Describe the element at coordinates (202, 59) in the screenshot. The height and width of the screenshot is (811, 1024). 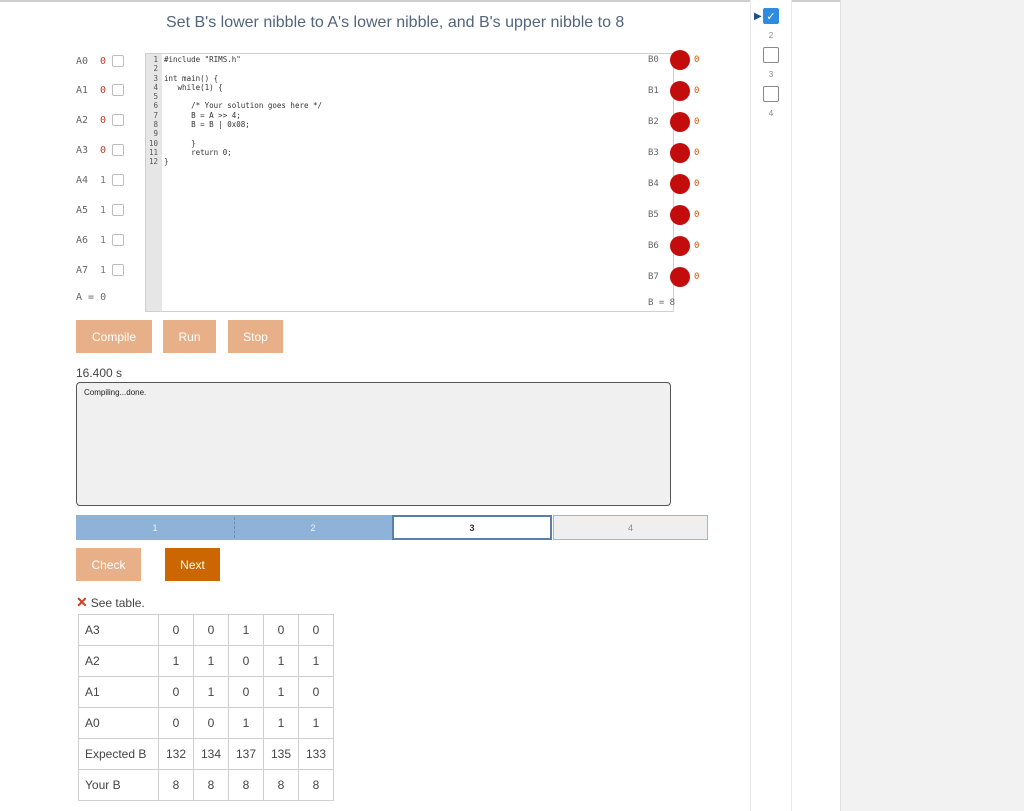
I see `code-line: #include "RIMS.h"` at that location.